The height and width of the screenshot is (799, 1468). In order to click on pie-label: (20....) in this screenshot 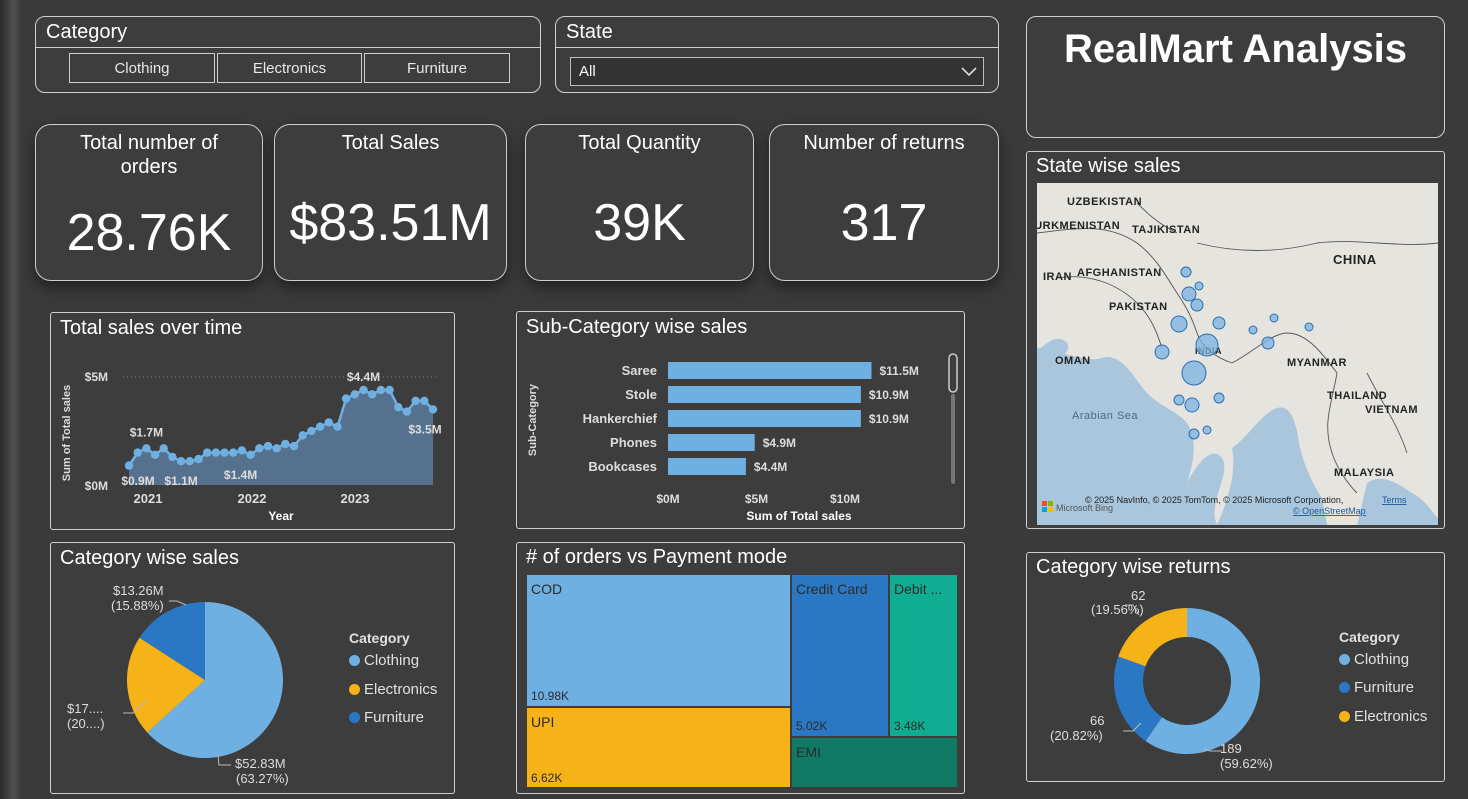, I will do `click(86, 723)`.